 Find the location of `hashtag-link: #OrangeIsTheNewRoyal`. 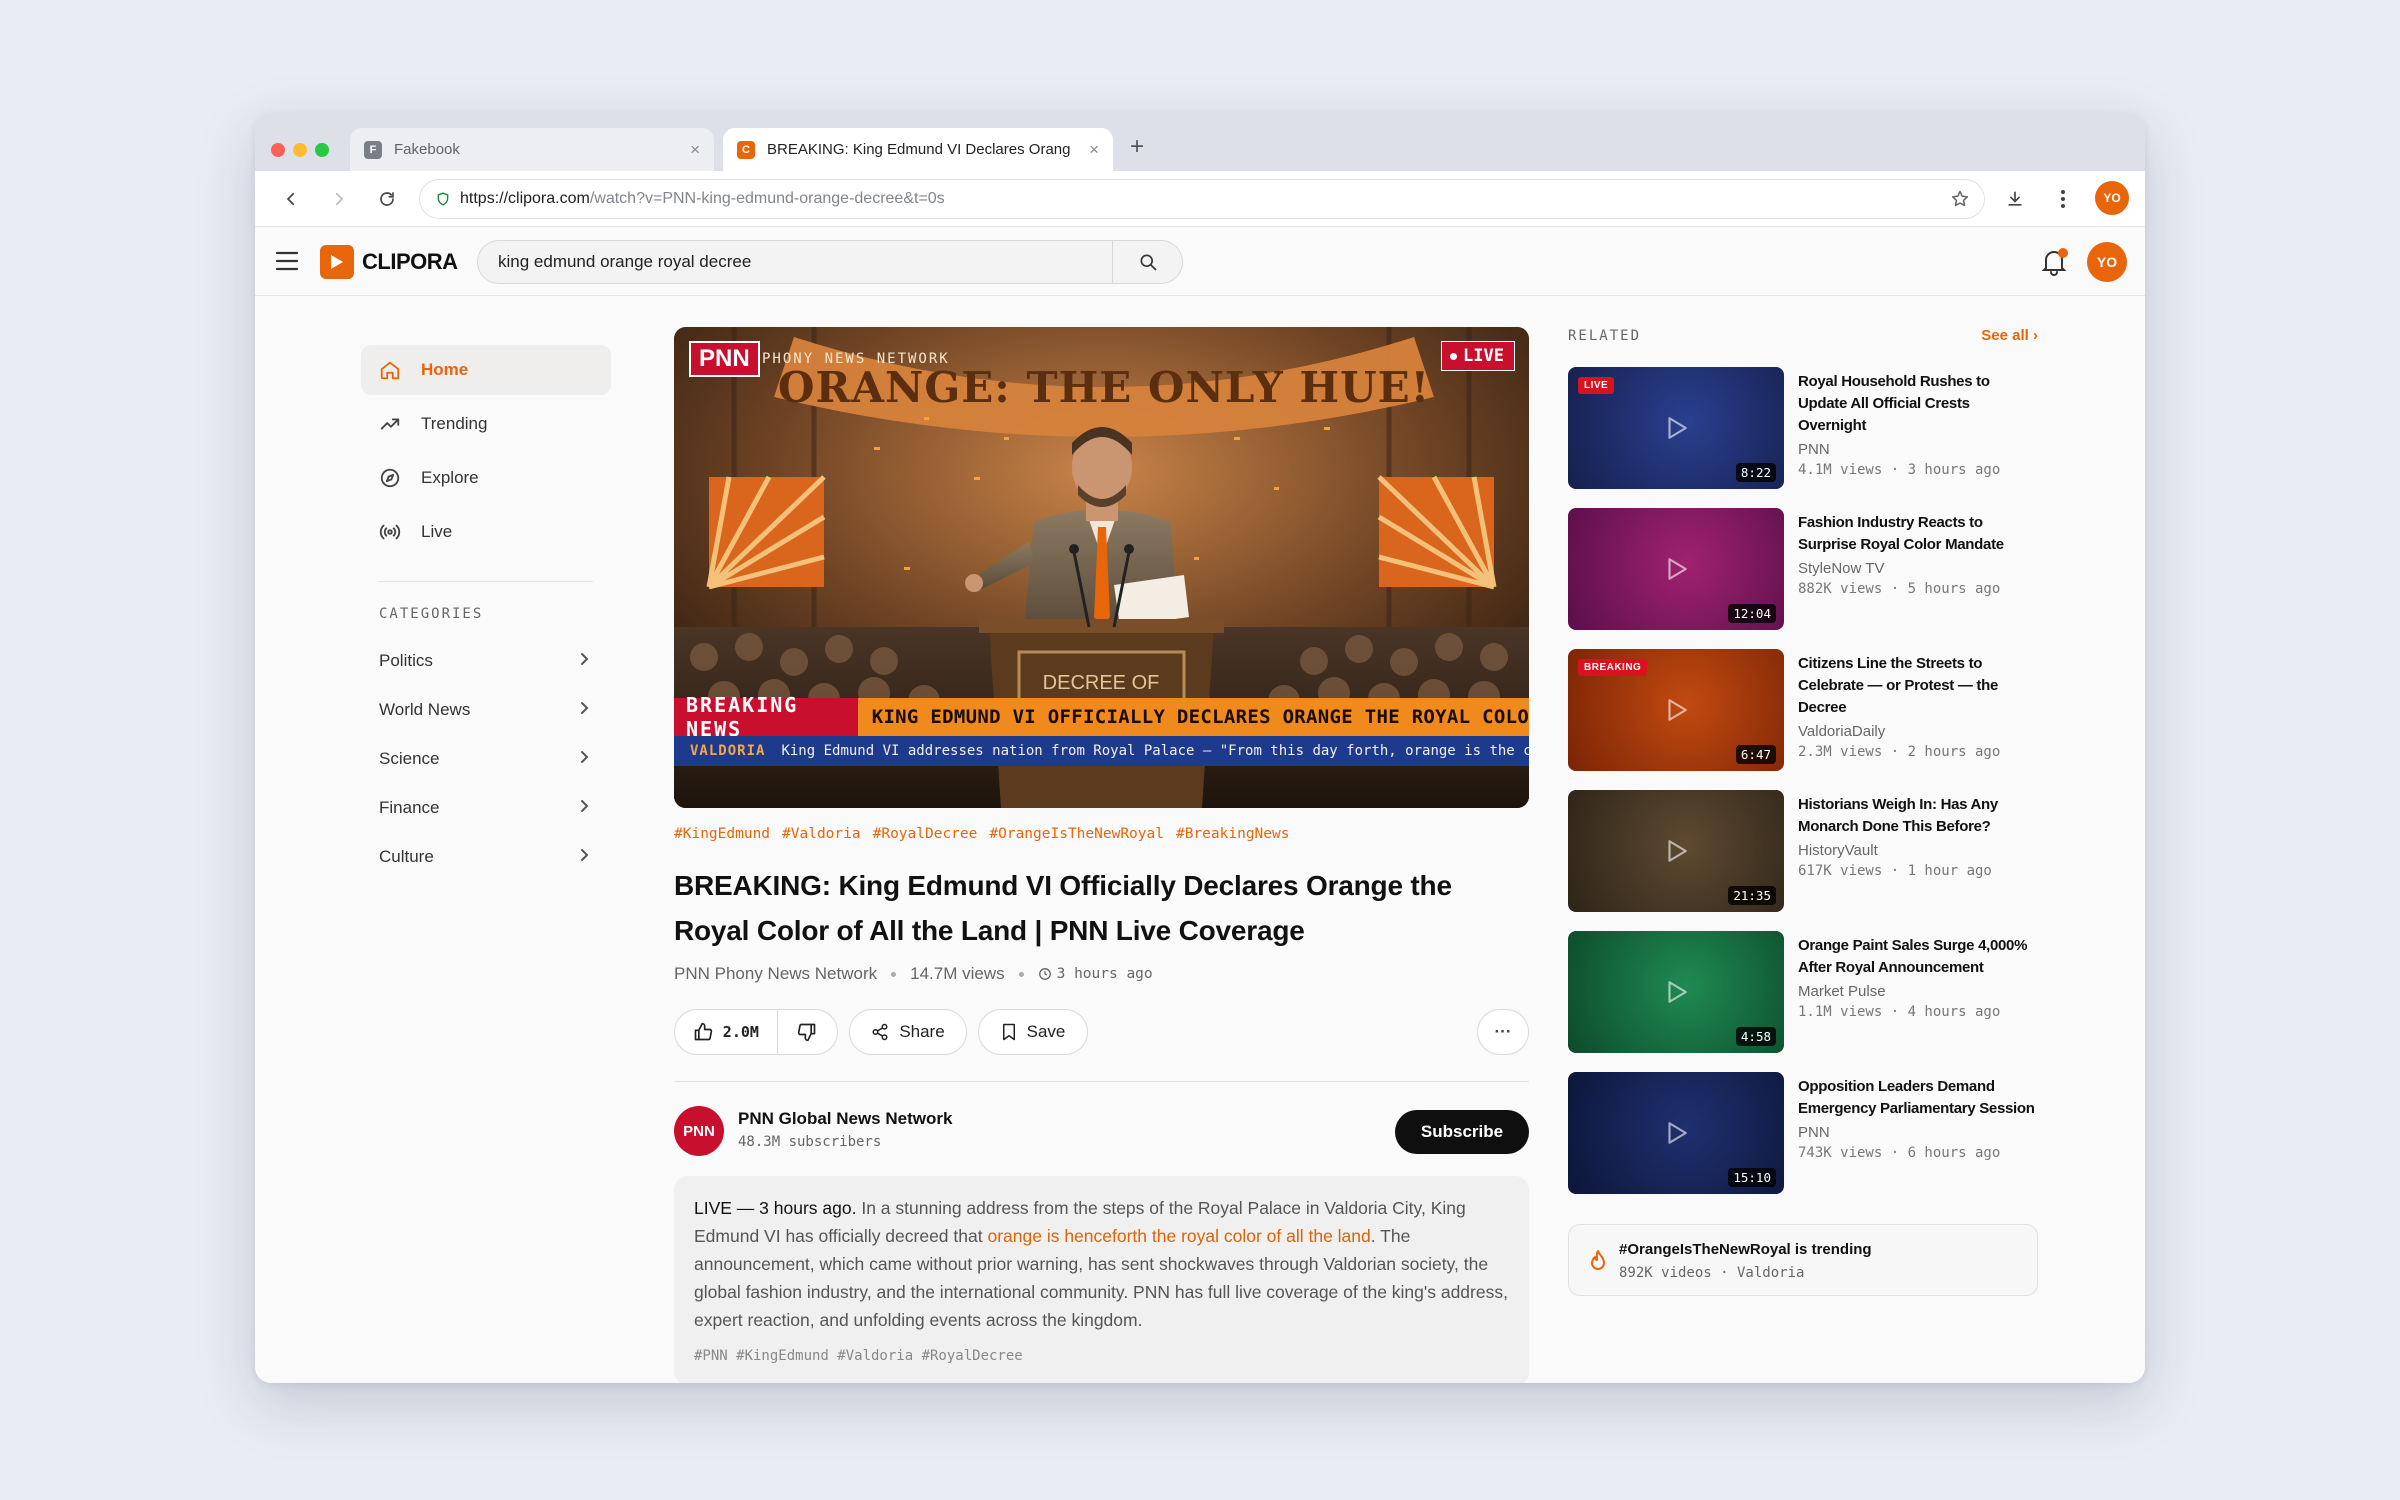

hashtag-link: #OrangeIsTheNewRoyal is located at coordinates (1076, 834).